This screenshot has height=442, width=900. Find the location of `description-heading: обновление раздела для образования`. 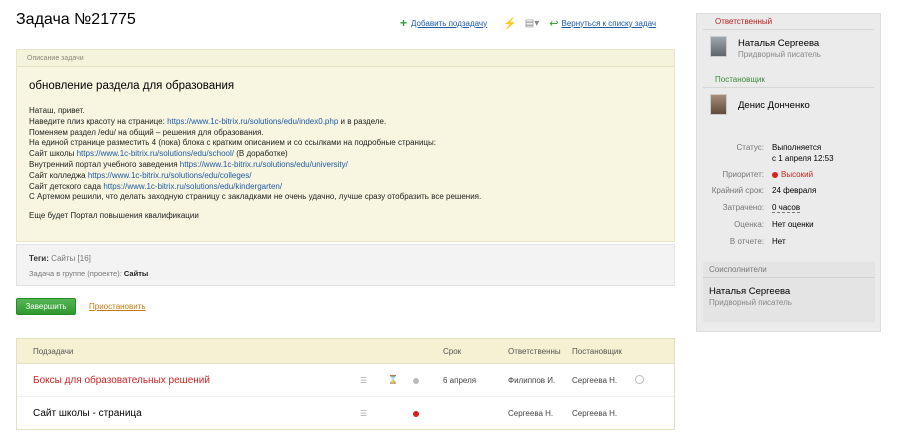

description-heading: обновление раздела для образования is located at coordinates (132, 86).